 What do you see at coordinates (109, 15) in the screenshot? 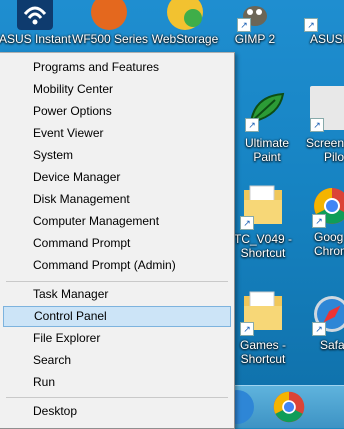
I see `firefox-icon` at bounding box center [109, 15].